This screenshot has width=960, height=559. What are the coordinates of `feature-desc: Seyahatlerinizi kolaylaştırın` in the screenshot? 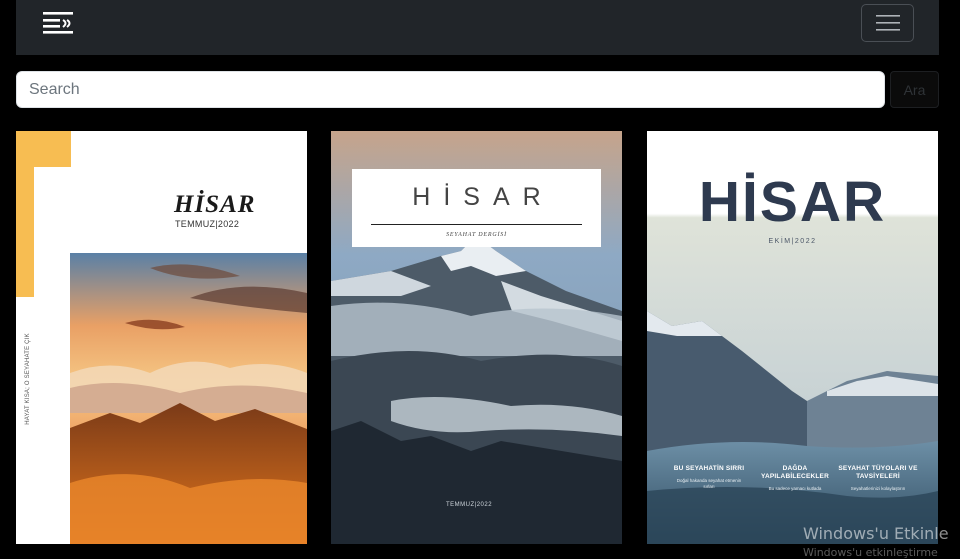 It's located at (878, 488).